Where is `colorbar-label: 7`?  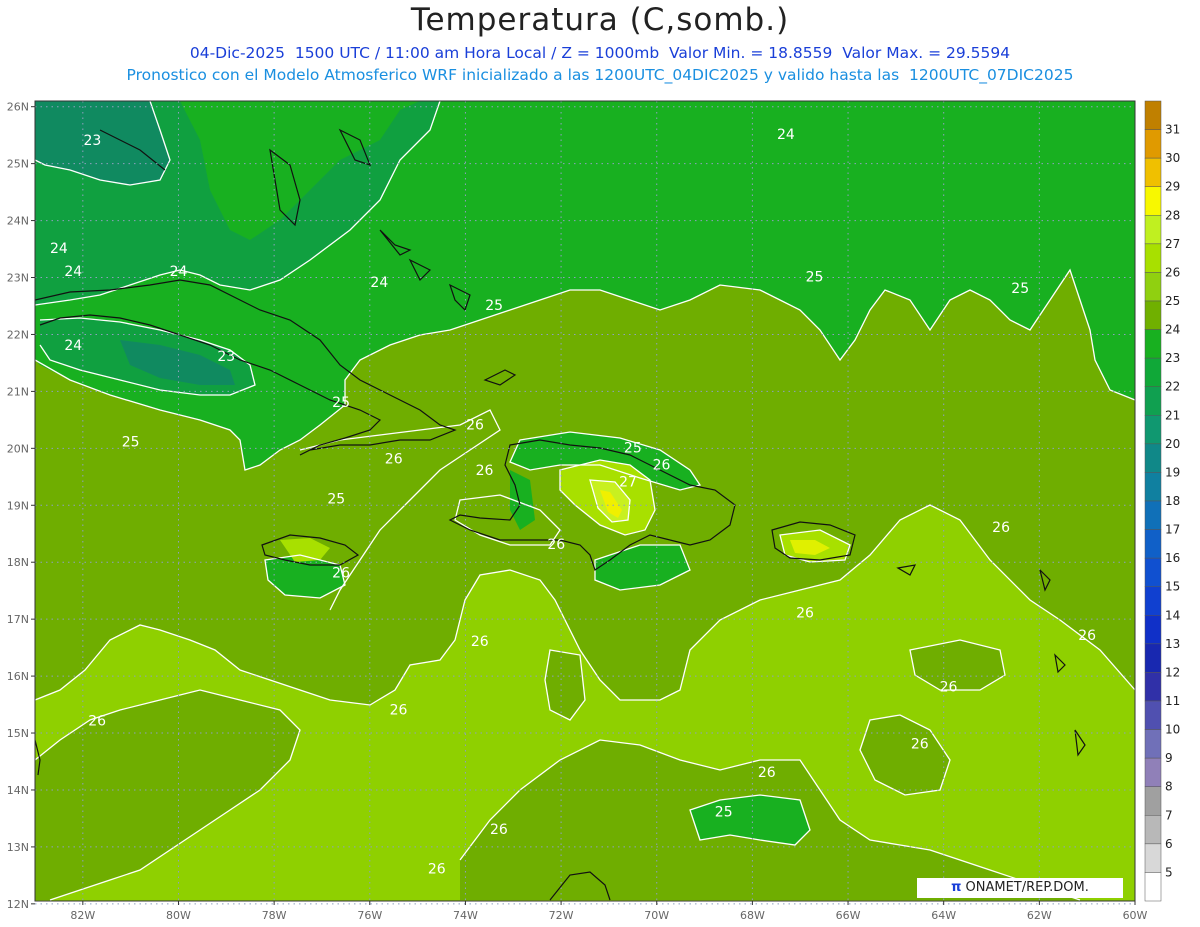
colorbar-label: 7 is located at coordinates (1169, 815).